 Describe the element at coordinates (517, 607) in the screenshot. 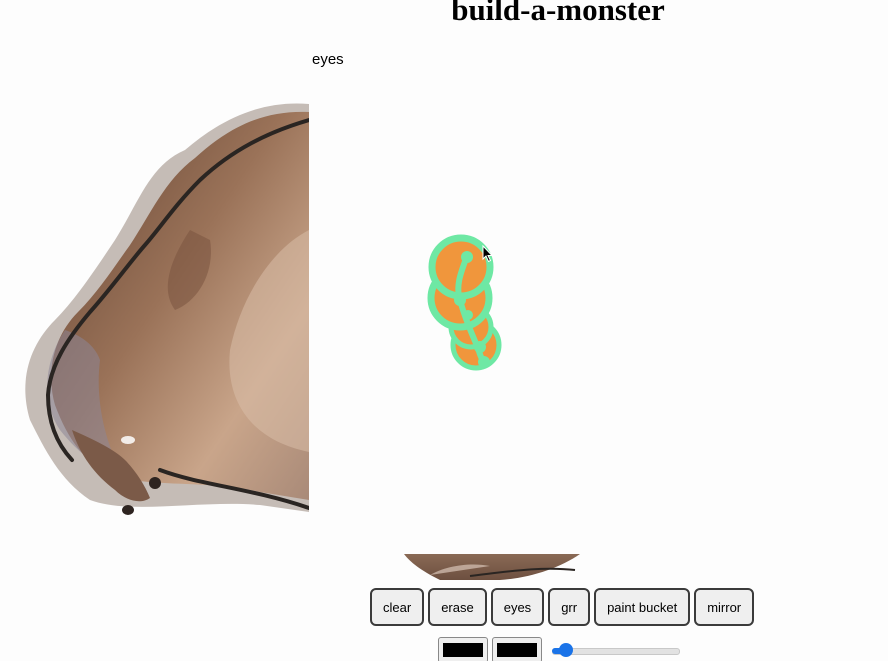

I see `eyes-button: eyes` at that location.